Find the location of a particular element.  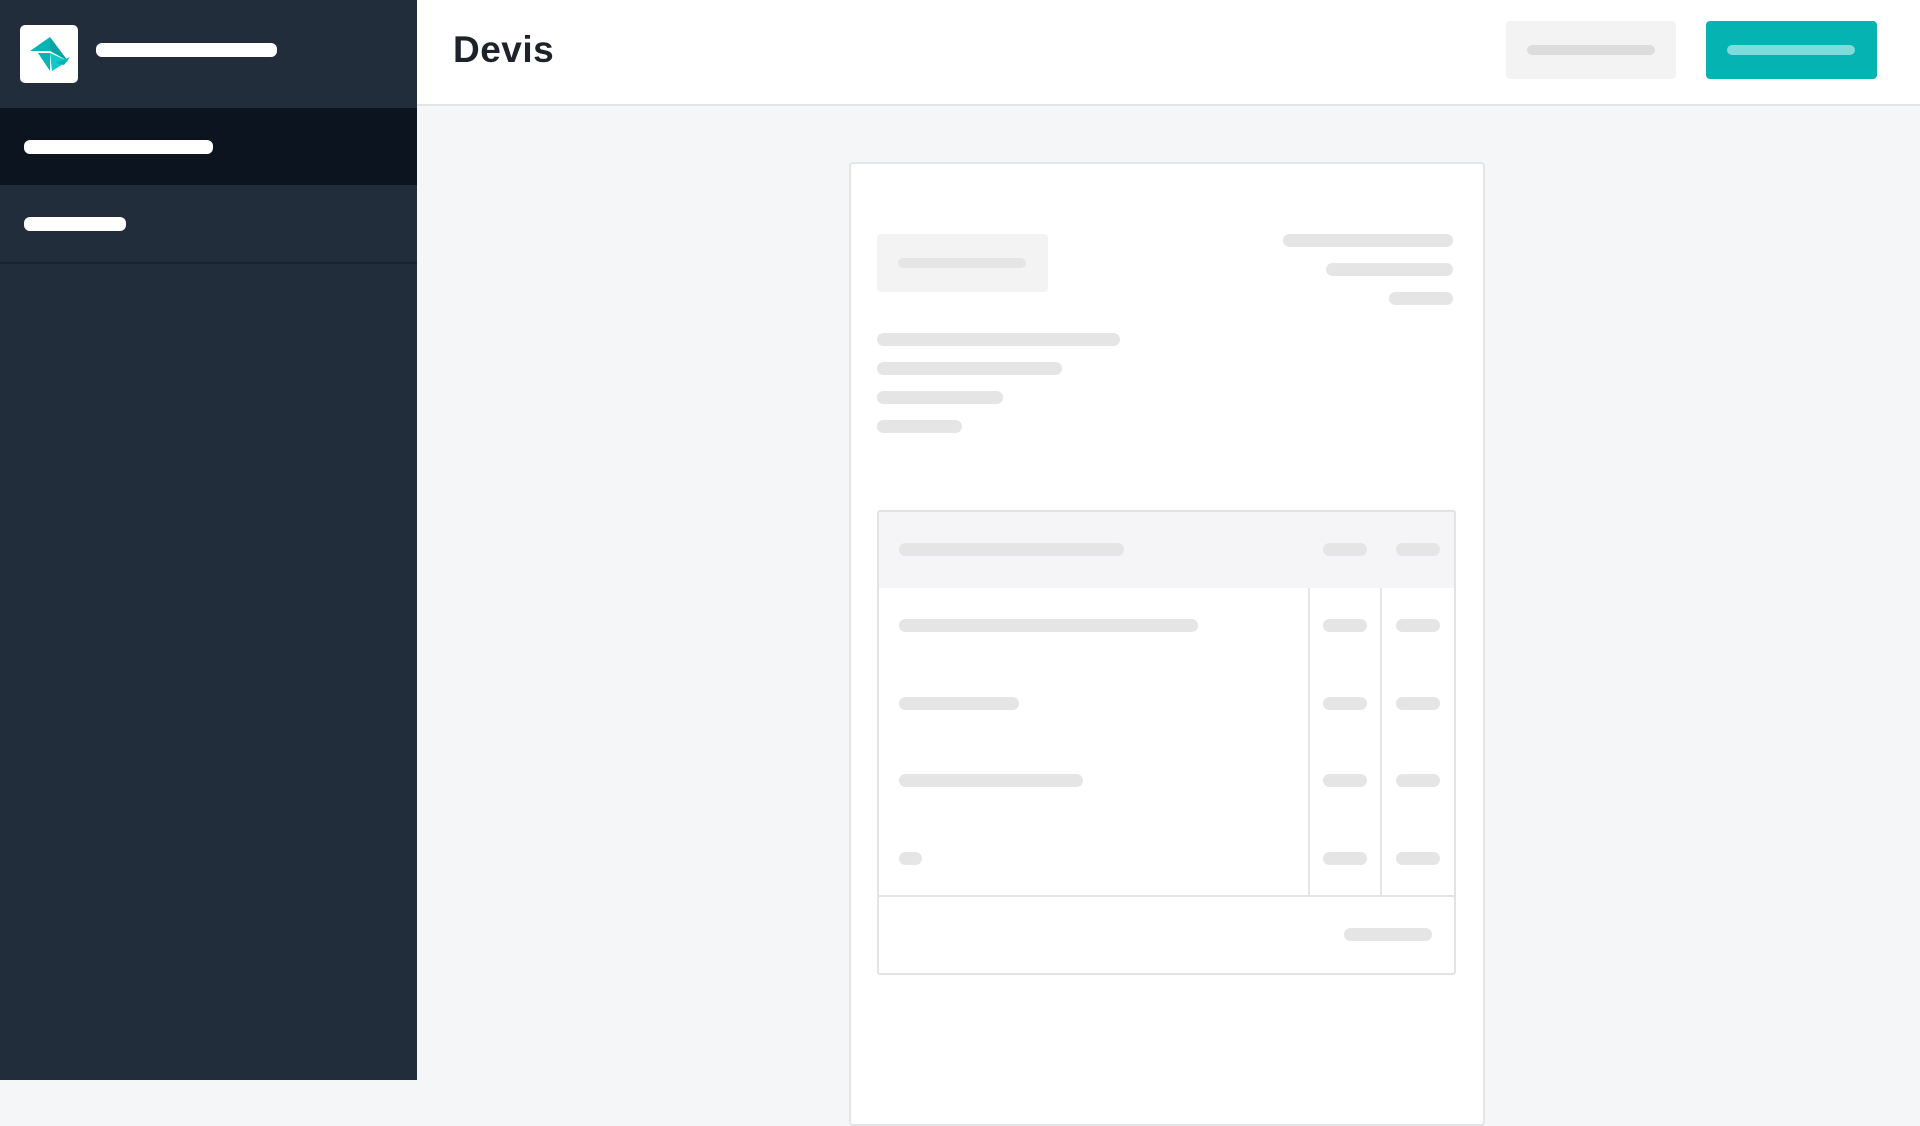

sidebar-divider is located at coordinates (208, 263).